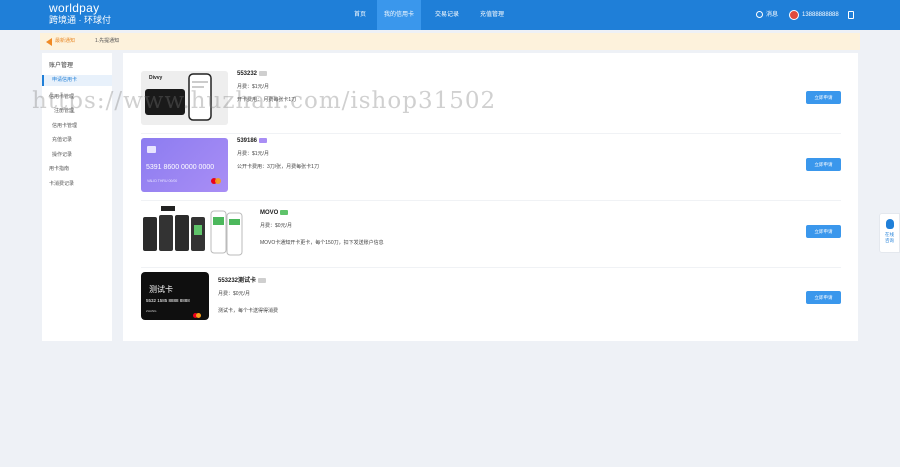  Describe the element at coordinates (253, 154) in the screenshot. I see `card-fee: 月费：$1元/月` at that location.